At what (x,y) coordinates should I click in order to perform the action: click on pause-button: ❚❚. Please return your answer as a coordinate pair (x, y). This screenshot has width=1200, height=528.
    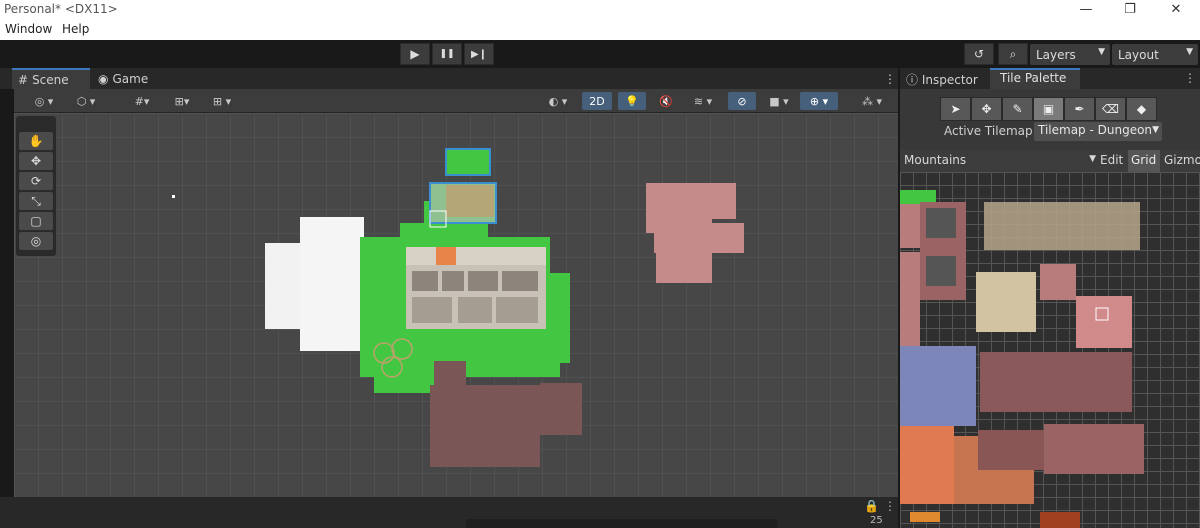
    Looking at the image, I should click on (447, 54).